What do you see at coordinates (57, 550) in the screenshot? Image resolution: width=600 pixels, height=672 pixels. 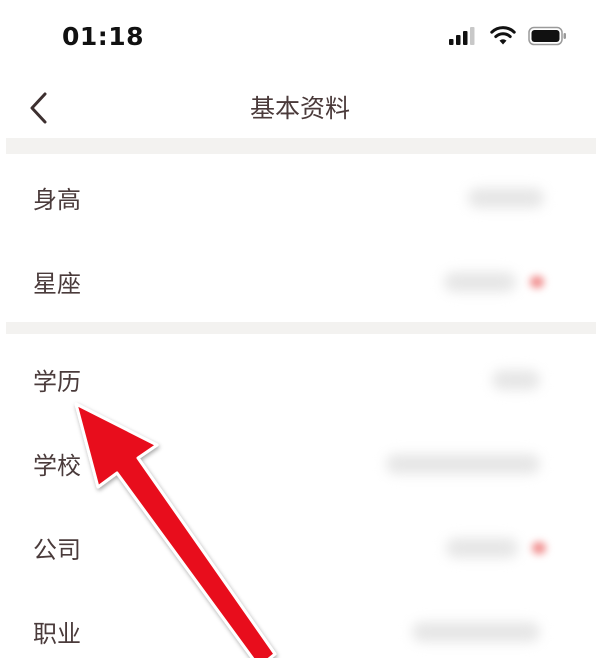 I see `row-label: 公司` at bounding box center [57, 550].